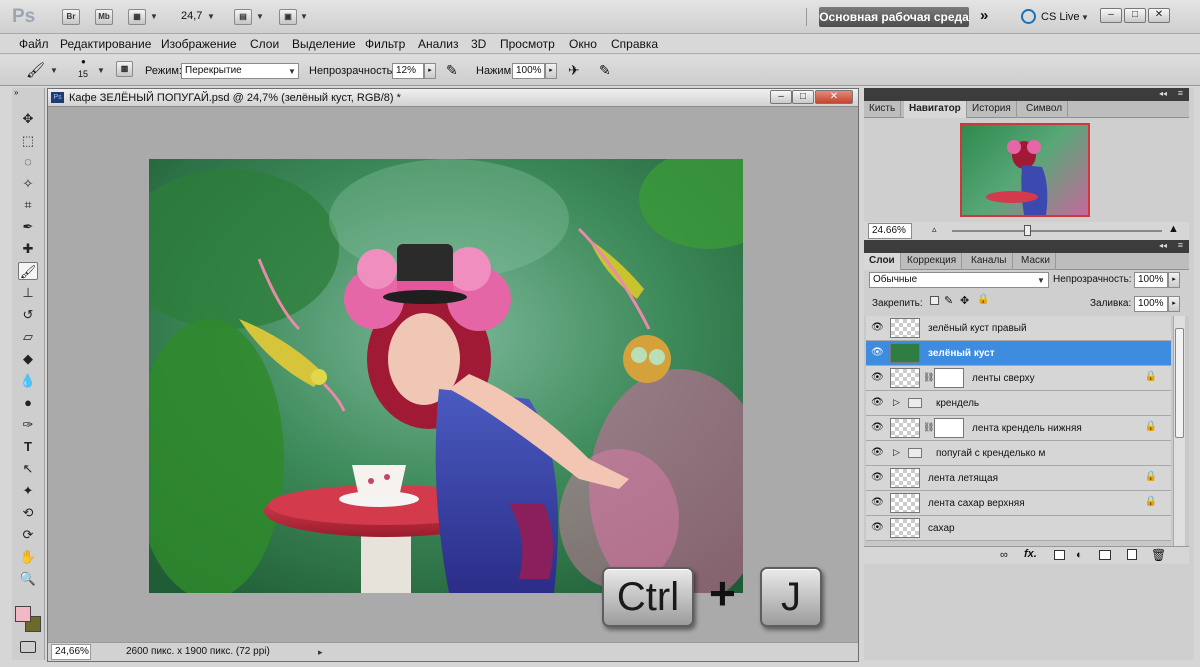 Image resolution: width=1200 pixels, height=667 pixels. What do you see at coordinates (28, 557) in the screenshot?
I see `hand-tool-icon: ✋` at bounding box center [28, 557].